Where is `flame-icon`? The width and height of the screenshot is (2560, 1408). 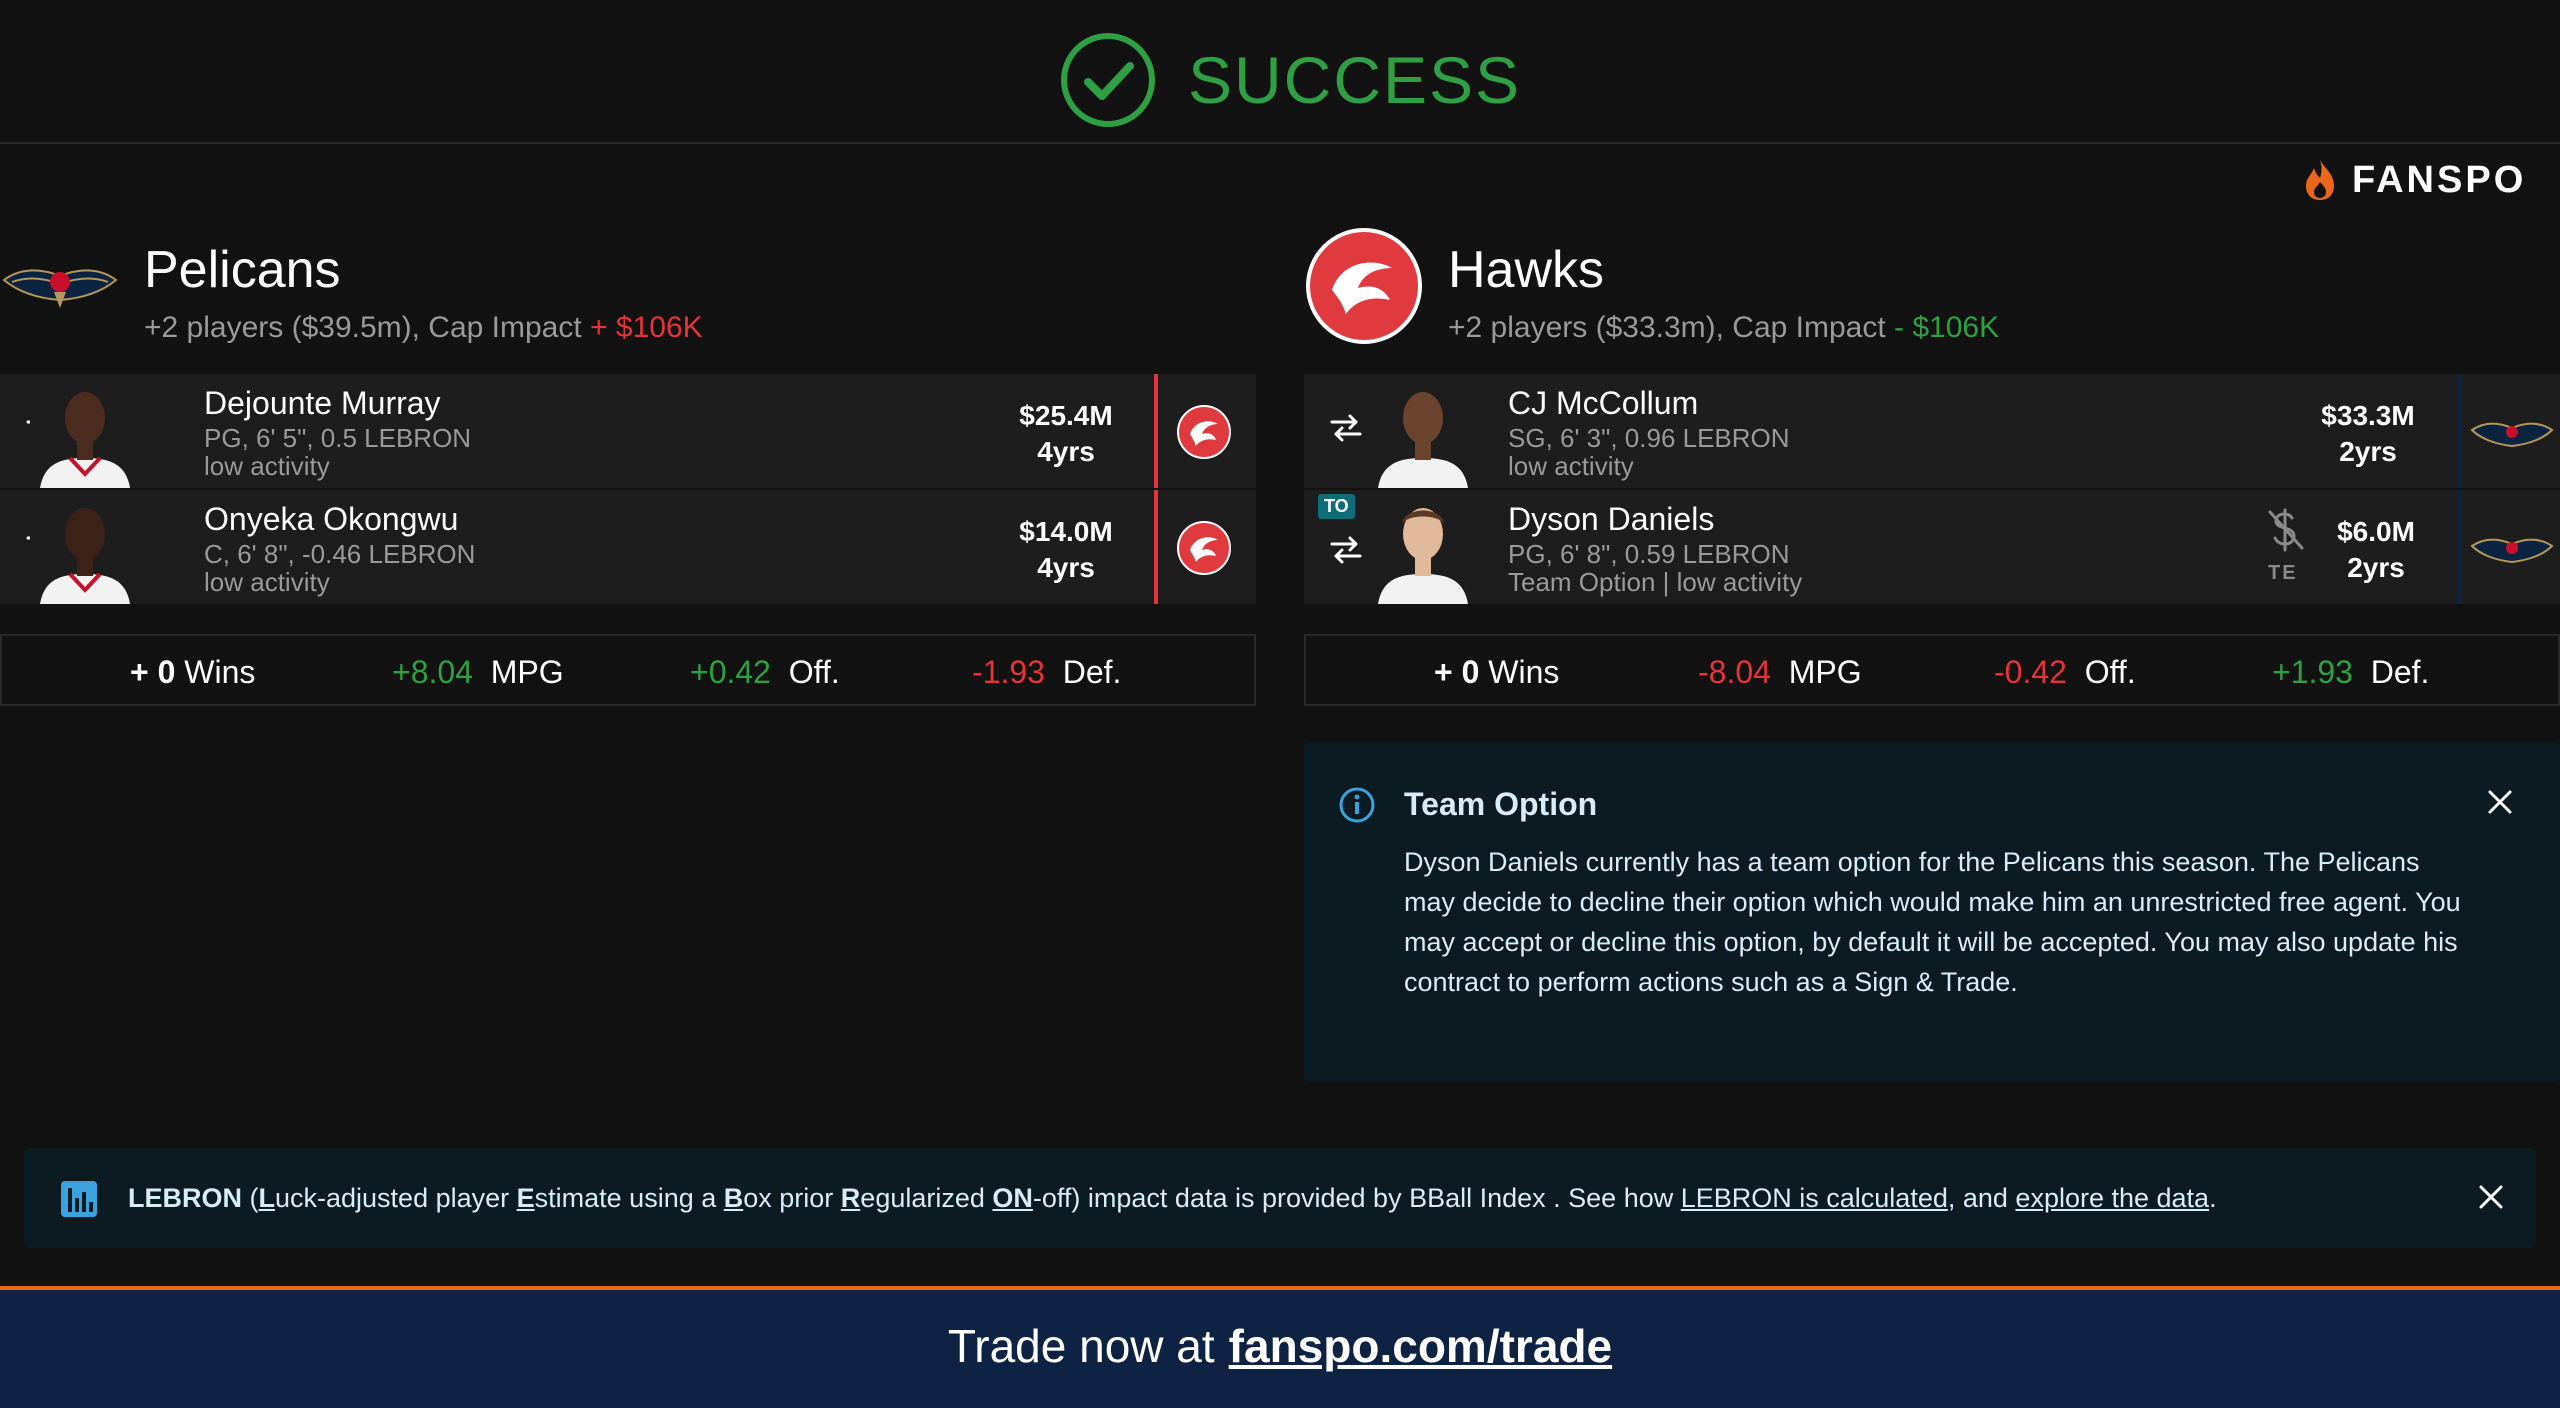 flame-icon is located at coordinates (2320, 180).